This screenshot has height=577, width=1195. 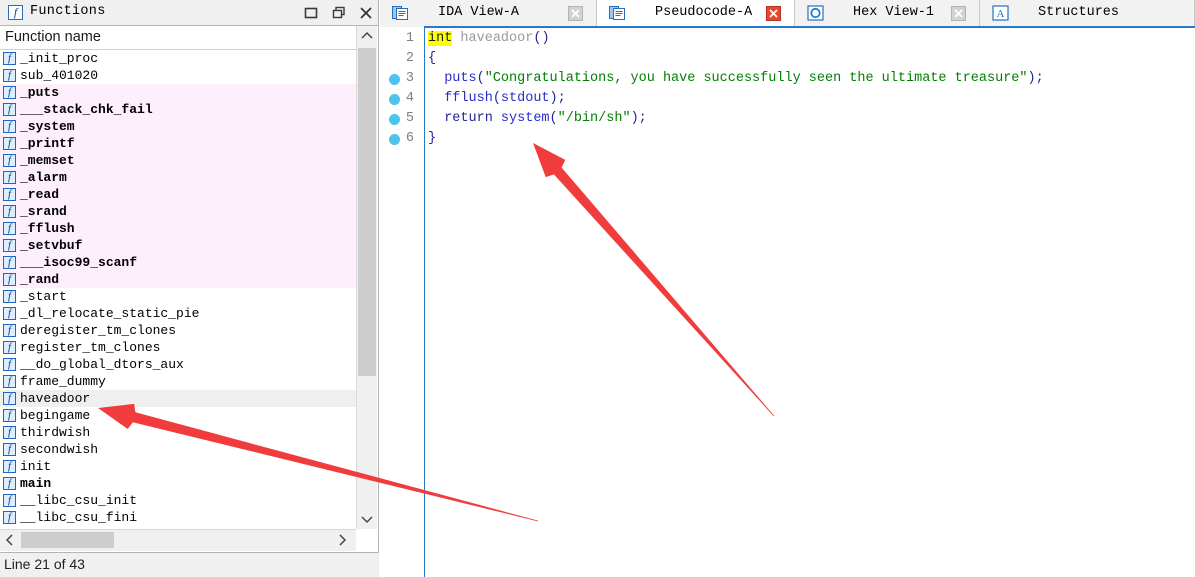 I want to click on maximize-icon, so click(x=311, y=13).